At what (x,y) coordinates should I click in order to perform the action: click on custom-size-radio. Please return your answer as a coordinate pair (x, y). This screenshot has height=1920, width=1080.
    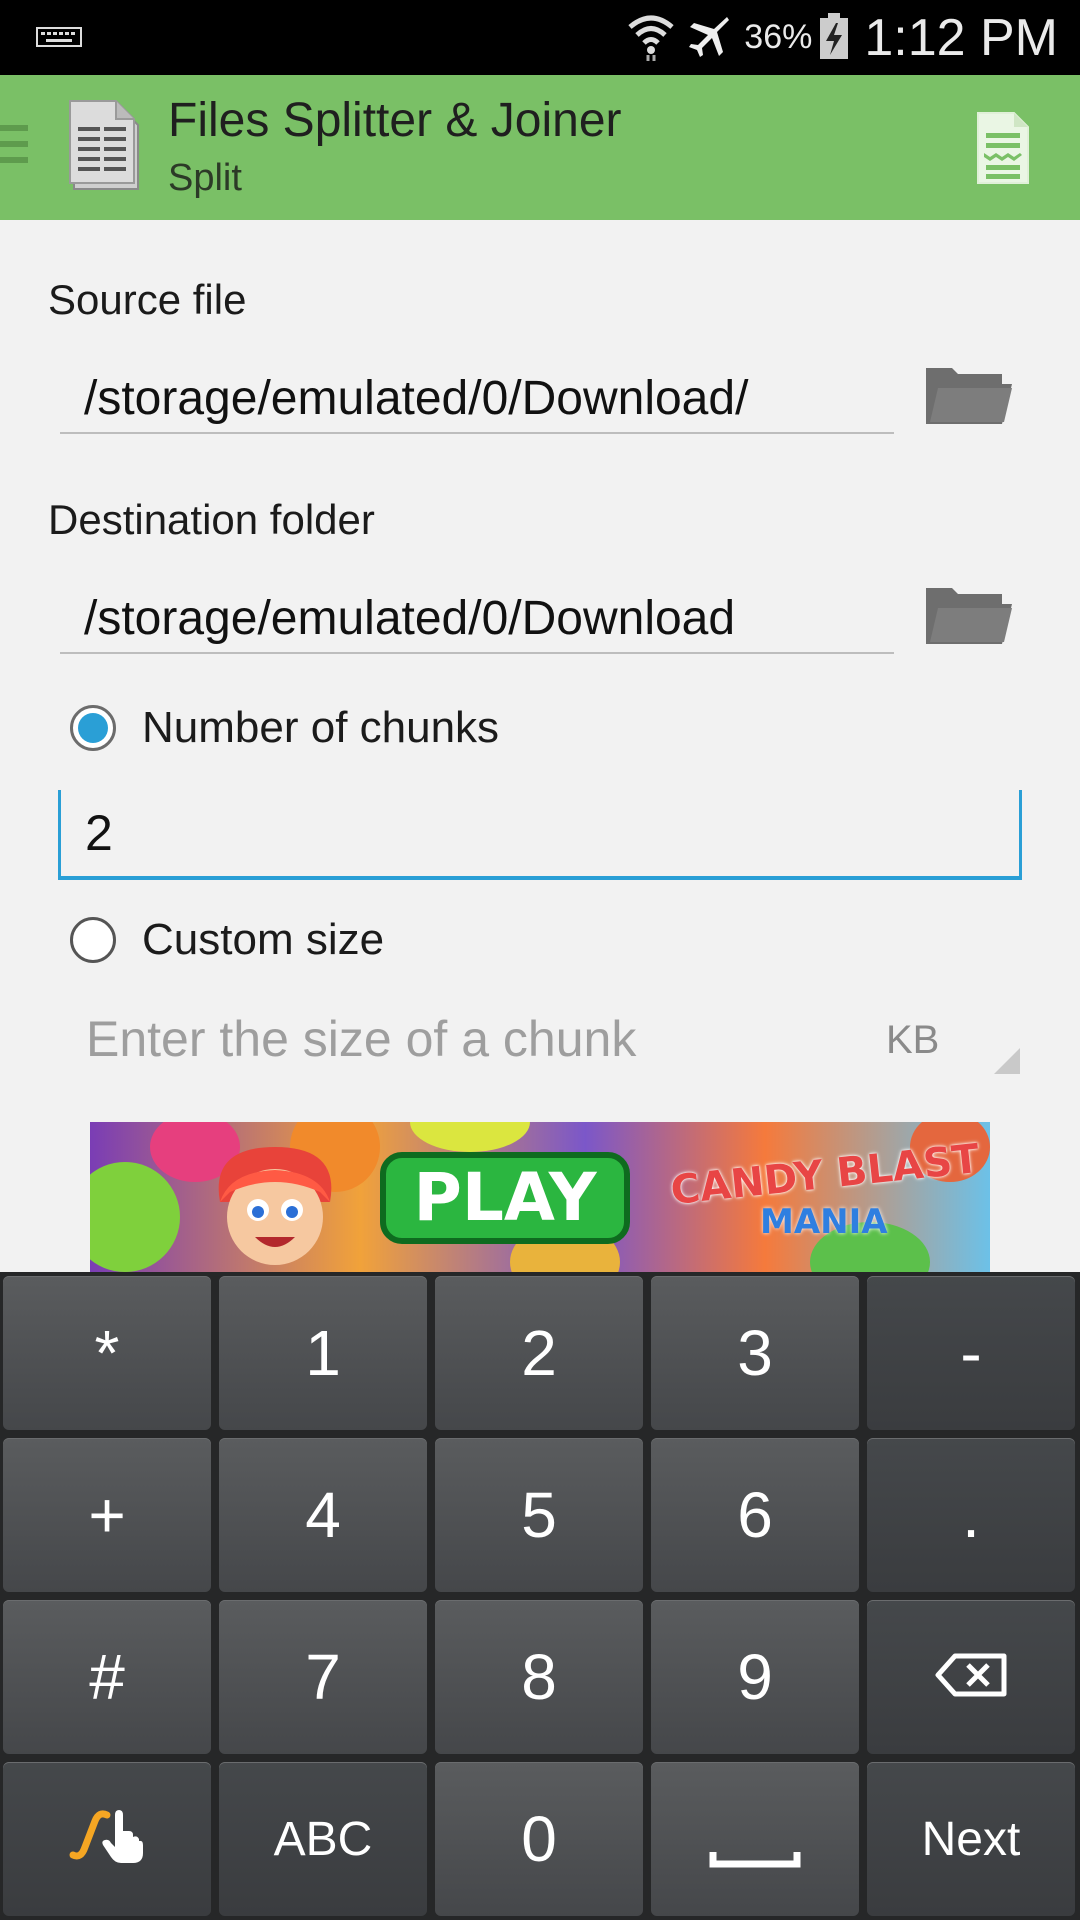
    Looking at the image, I should click on (93, 940).